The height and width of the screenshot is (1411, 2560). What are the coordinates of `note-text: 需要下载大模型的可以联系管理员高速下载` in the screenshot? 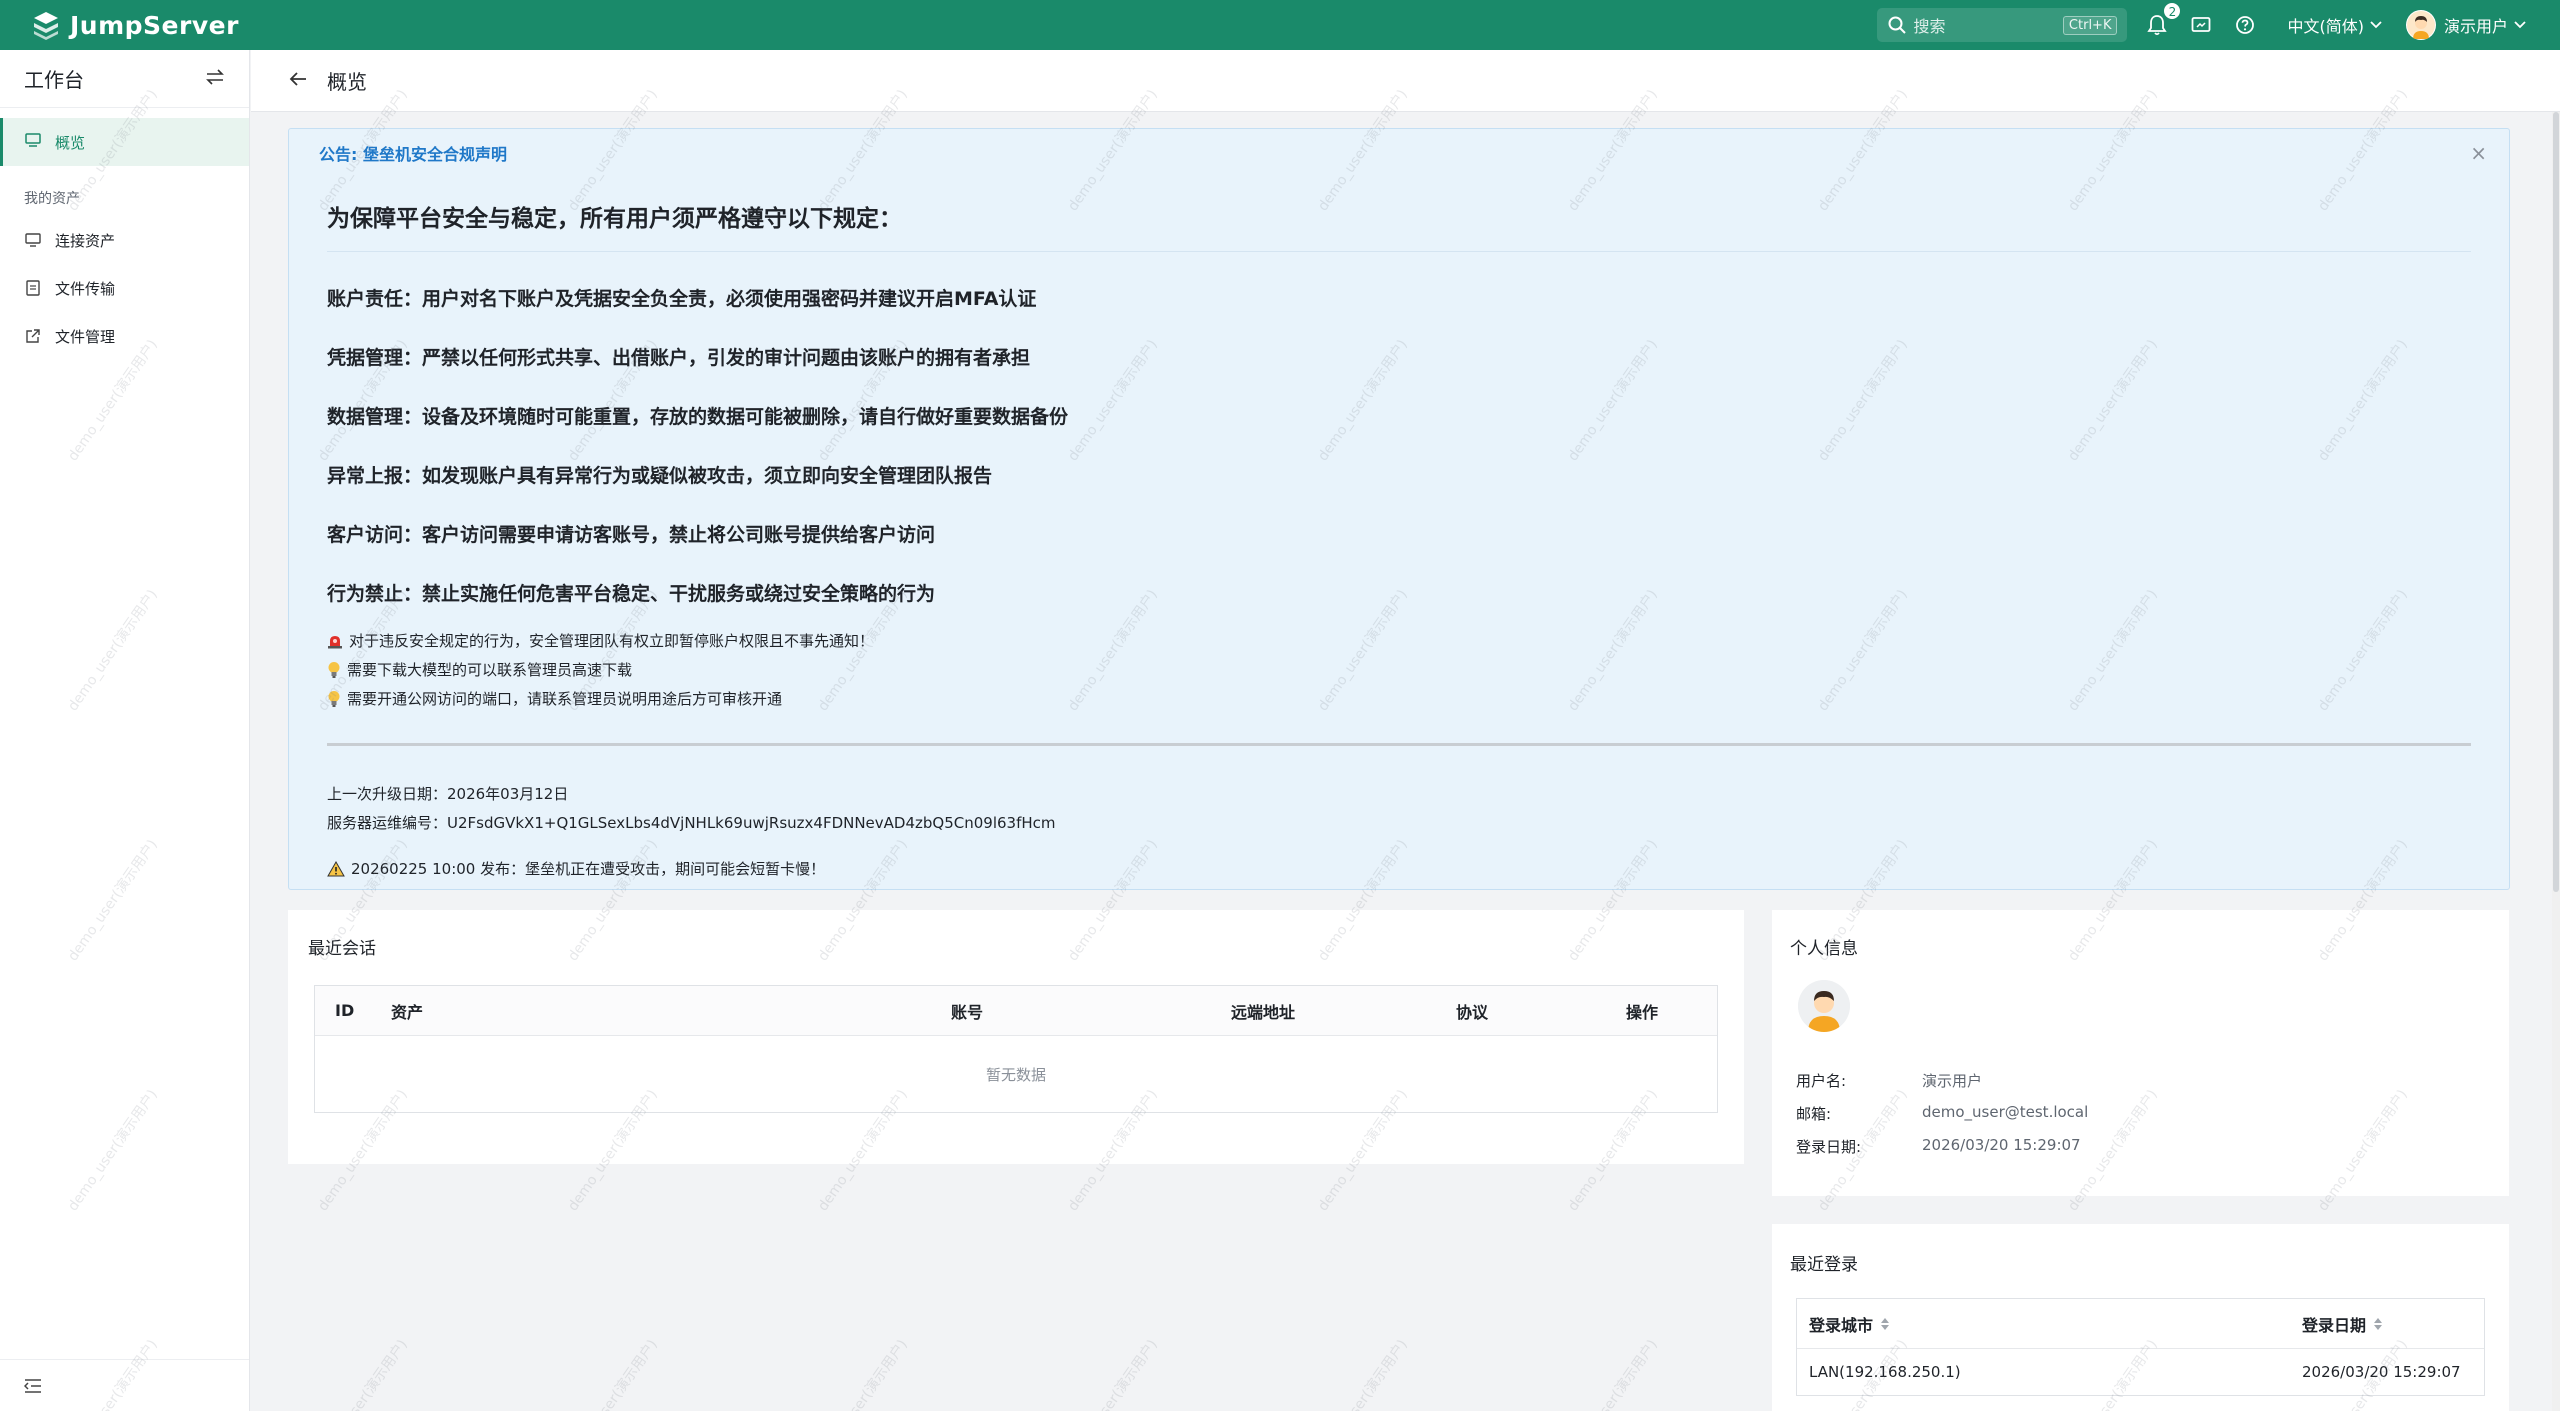 It's located at (490, 670).